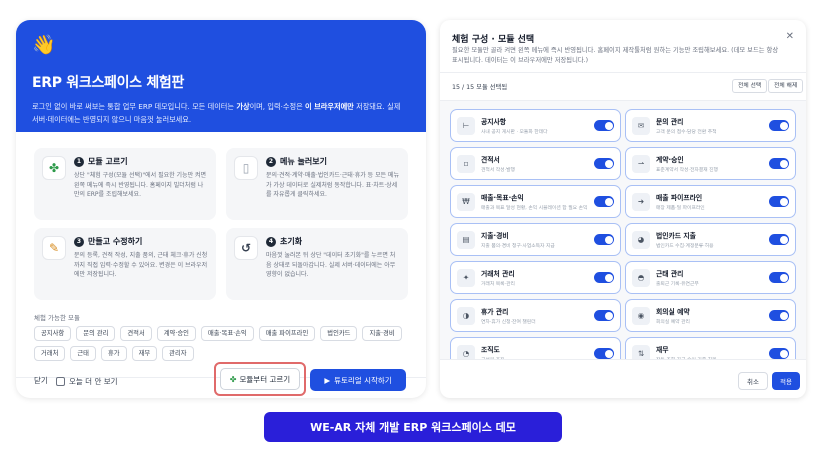  What do you see at coordinates (673, 312) in the screenshot?
I see `module-name: 회의실 예약` at bounding box center [673, 312].